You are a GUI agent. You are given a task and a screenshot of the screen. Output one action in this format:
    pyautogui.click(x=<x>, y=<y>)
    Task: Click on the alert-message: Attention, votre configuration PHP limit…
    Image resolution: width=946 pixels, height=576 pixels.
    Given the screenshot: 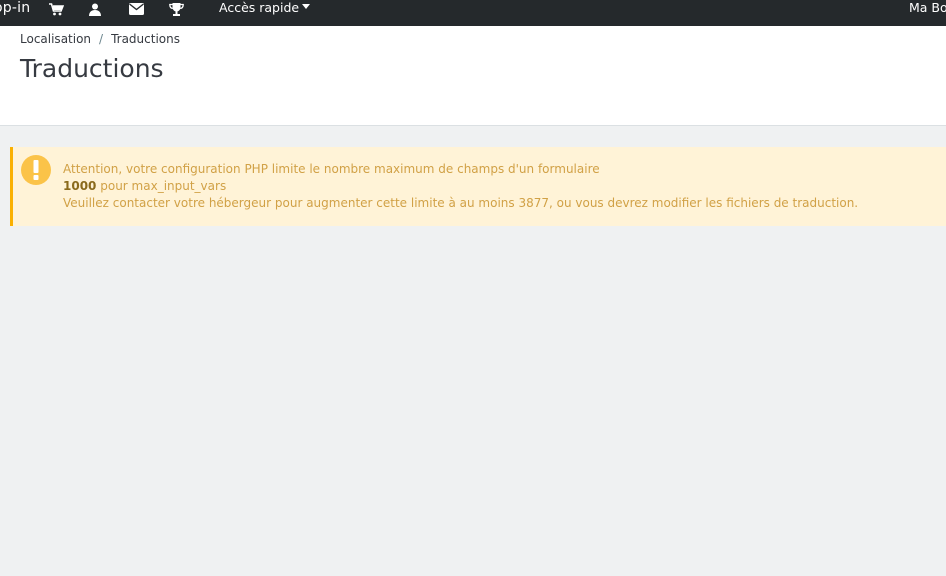 What is the action you would take?
    pyautogui.click(x=460, y=186)
    